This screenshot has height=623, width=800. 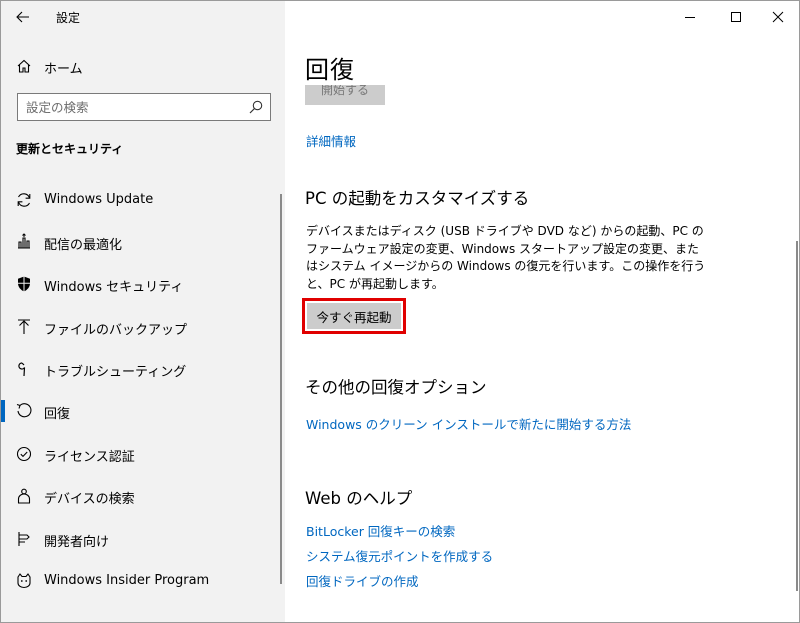 What do you see at coordinates (24, 326) in the screenshot?
I see `backup-arrow-icon` at bounding box center [24, 326].